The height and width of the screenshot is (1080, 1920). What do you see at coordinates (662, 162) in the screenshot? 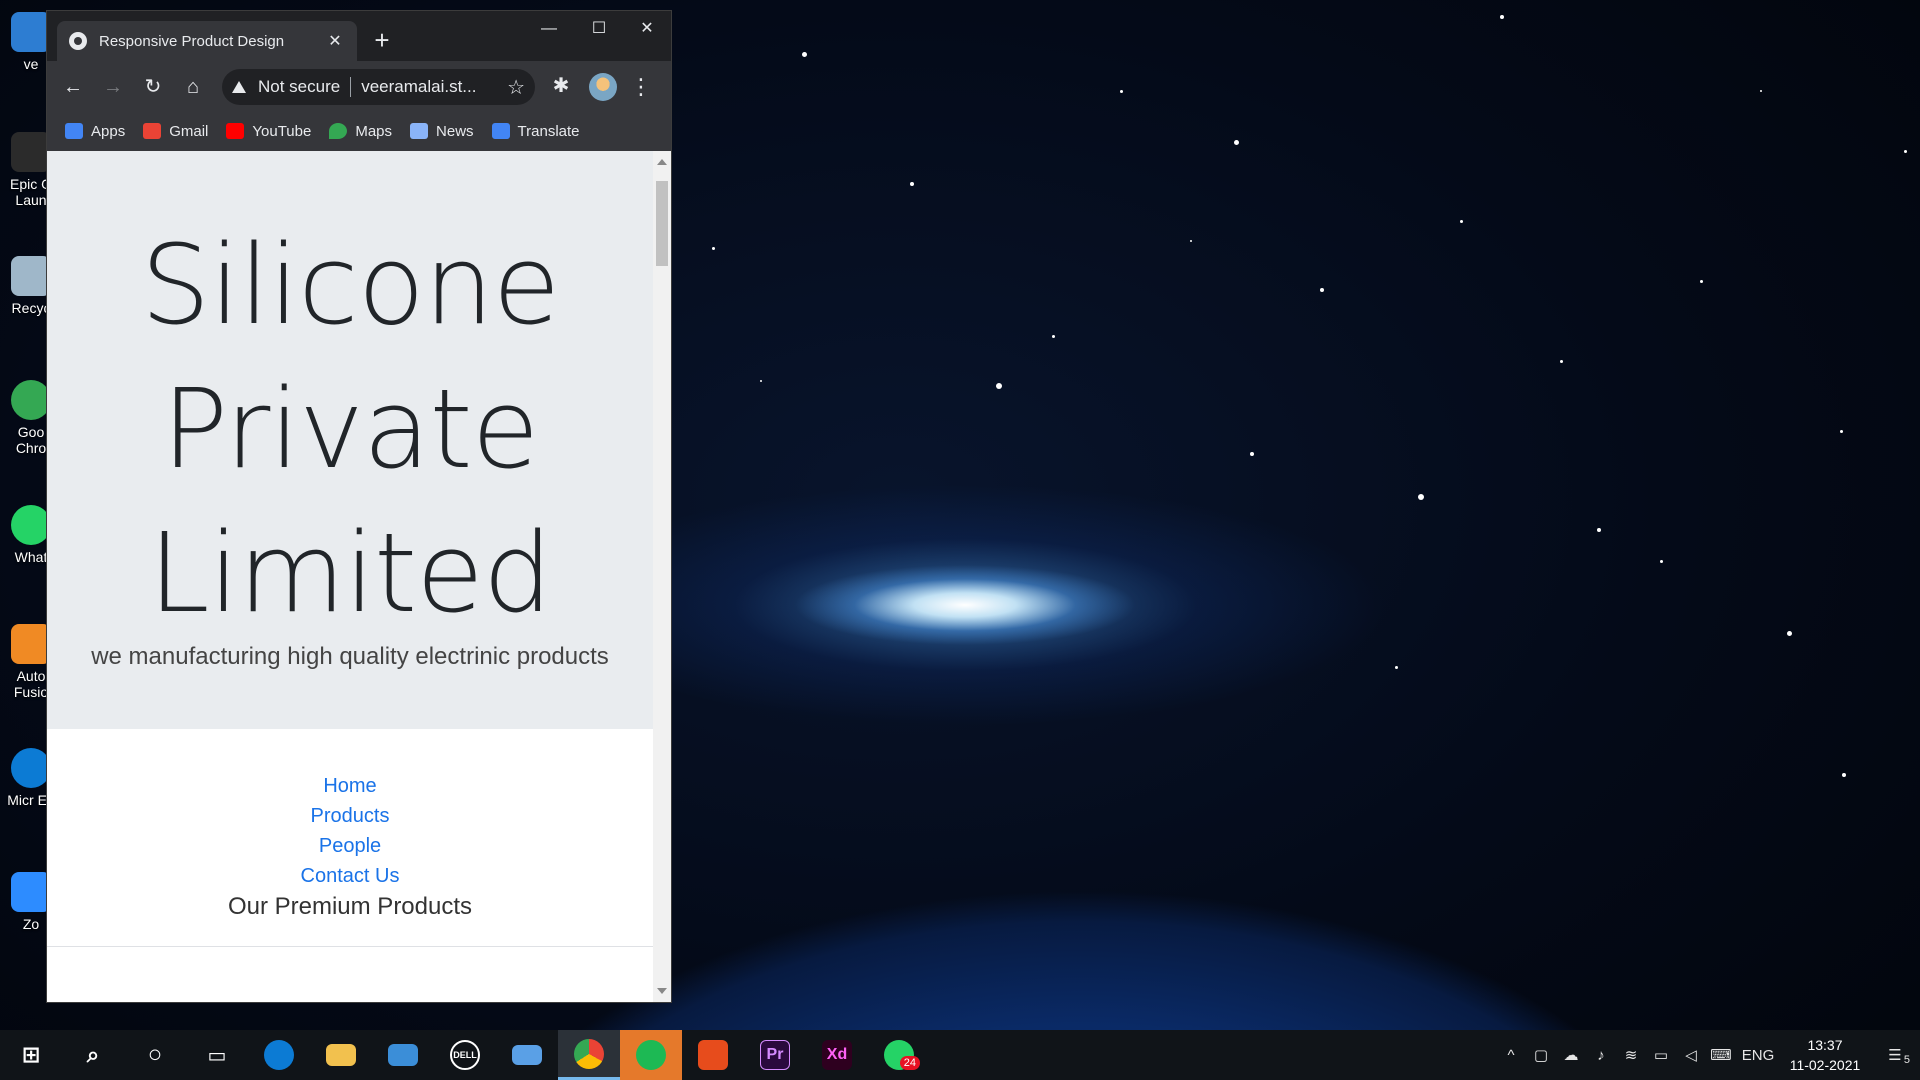
I see `scroll-up-arrow-icon` at bounding box center [662, 162].